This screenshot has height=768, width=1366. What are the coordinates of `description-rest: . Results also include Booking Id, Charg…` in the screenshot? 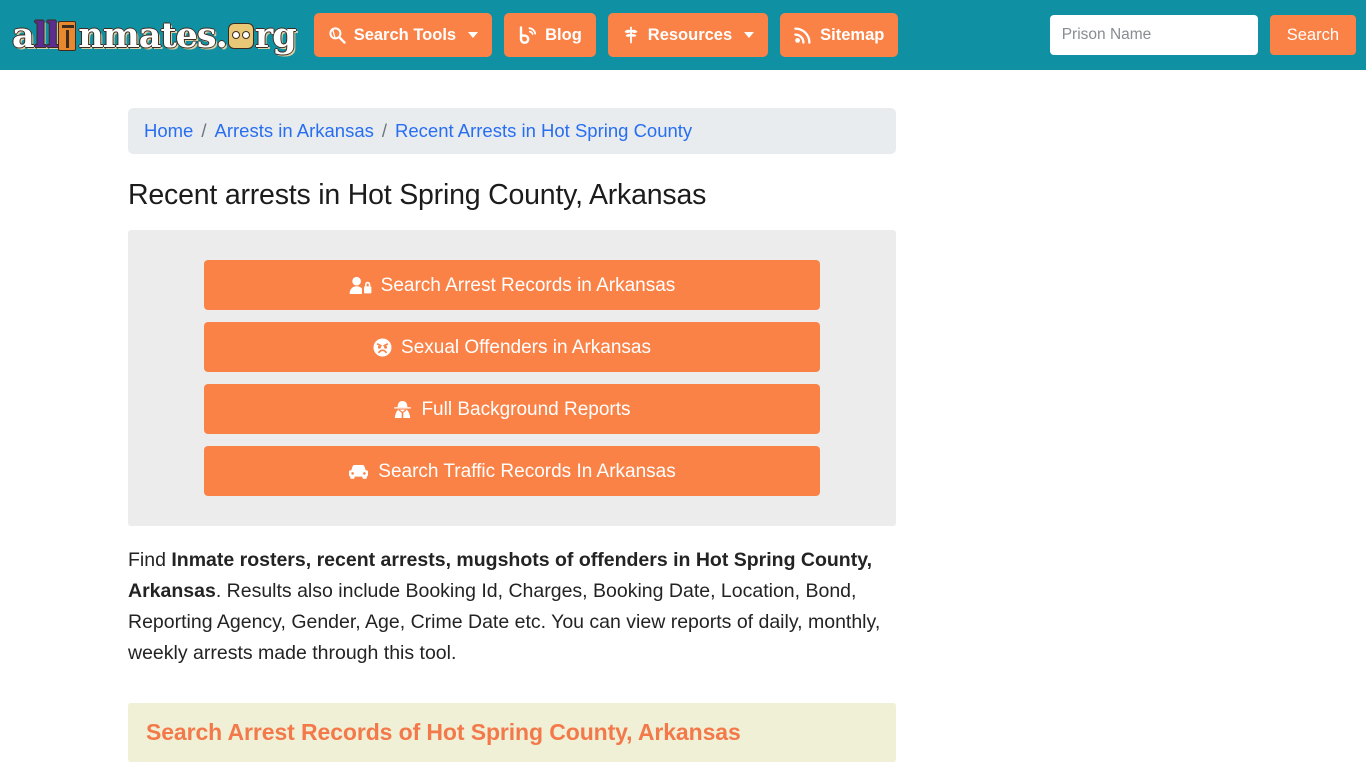 It's located at (504, 622).